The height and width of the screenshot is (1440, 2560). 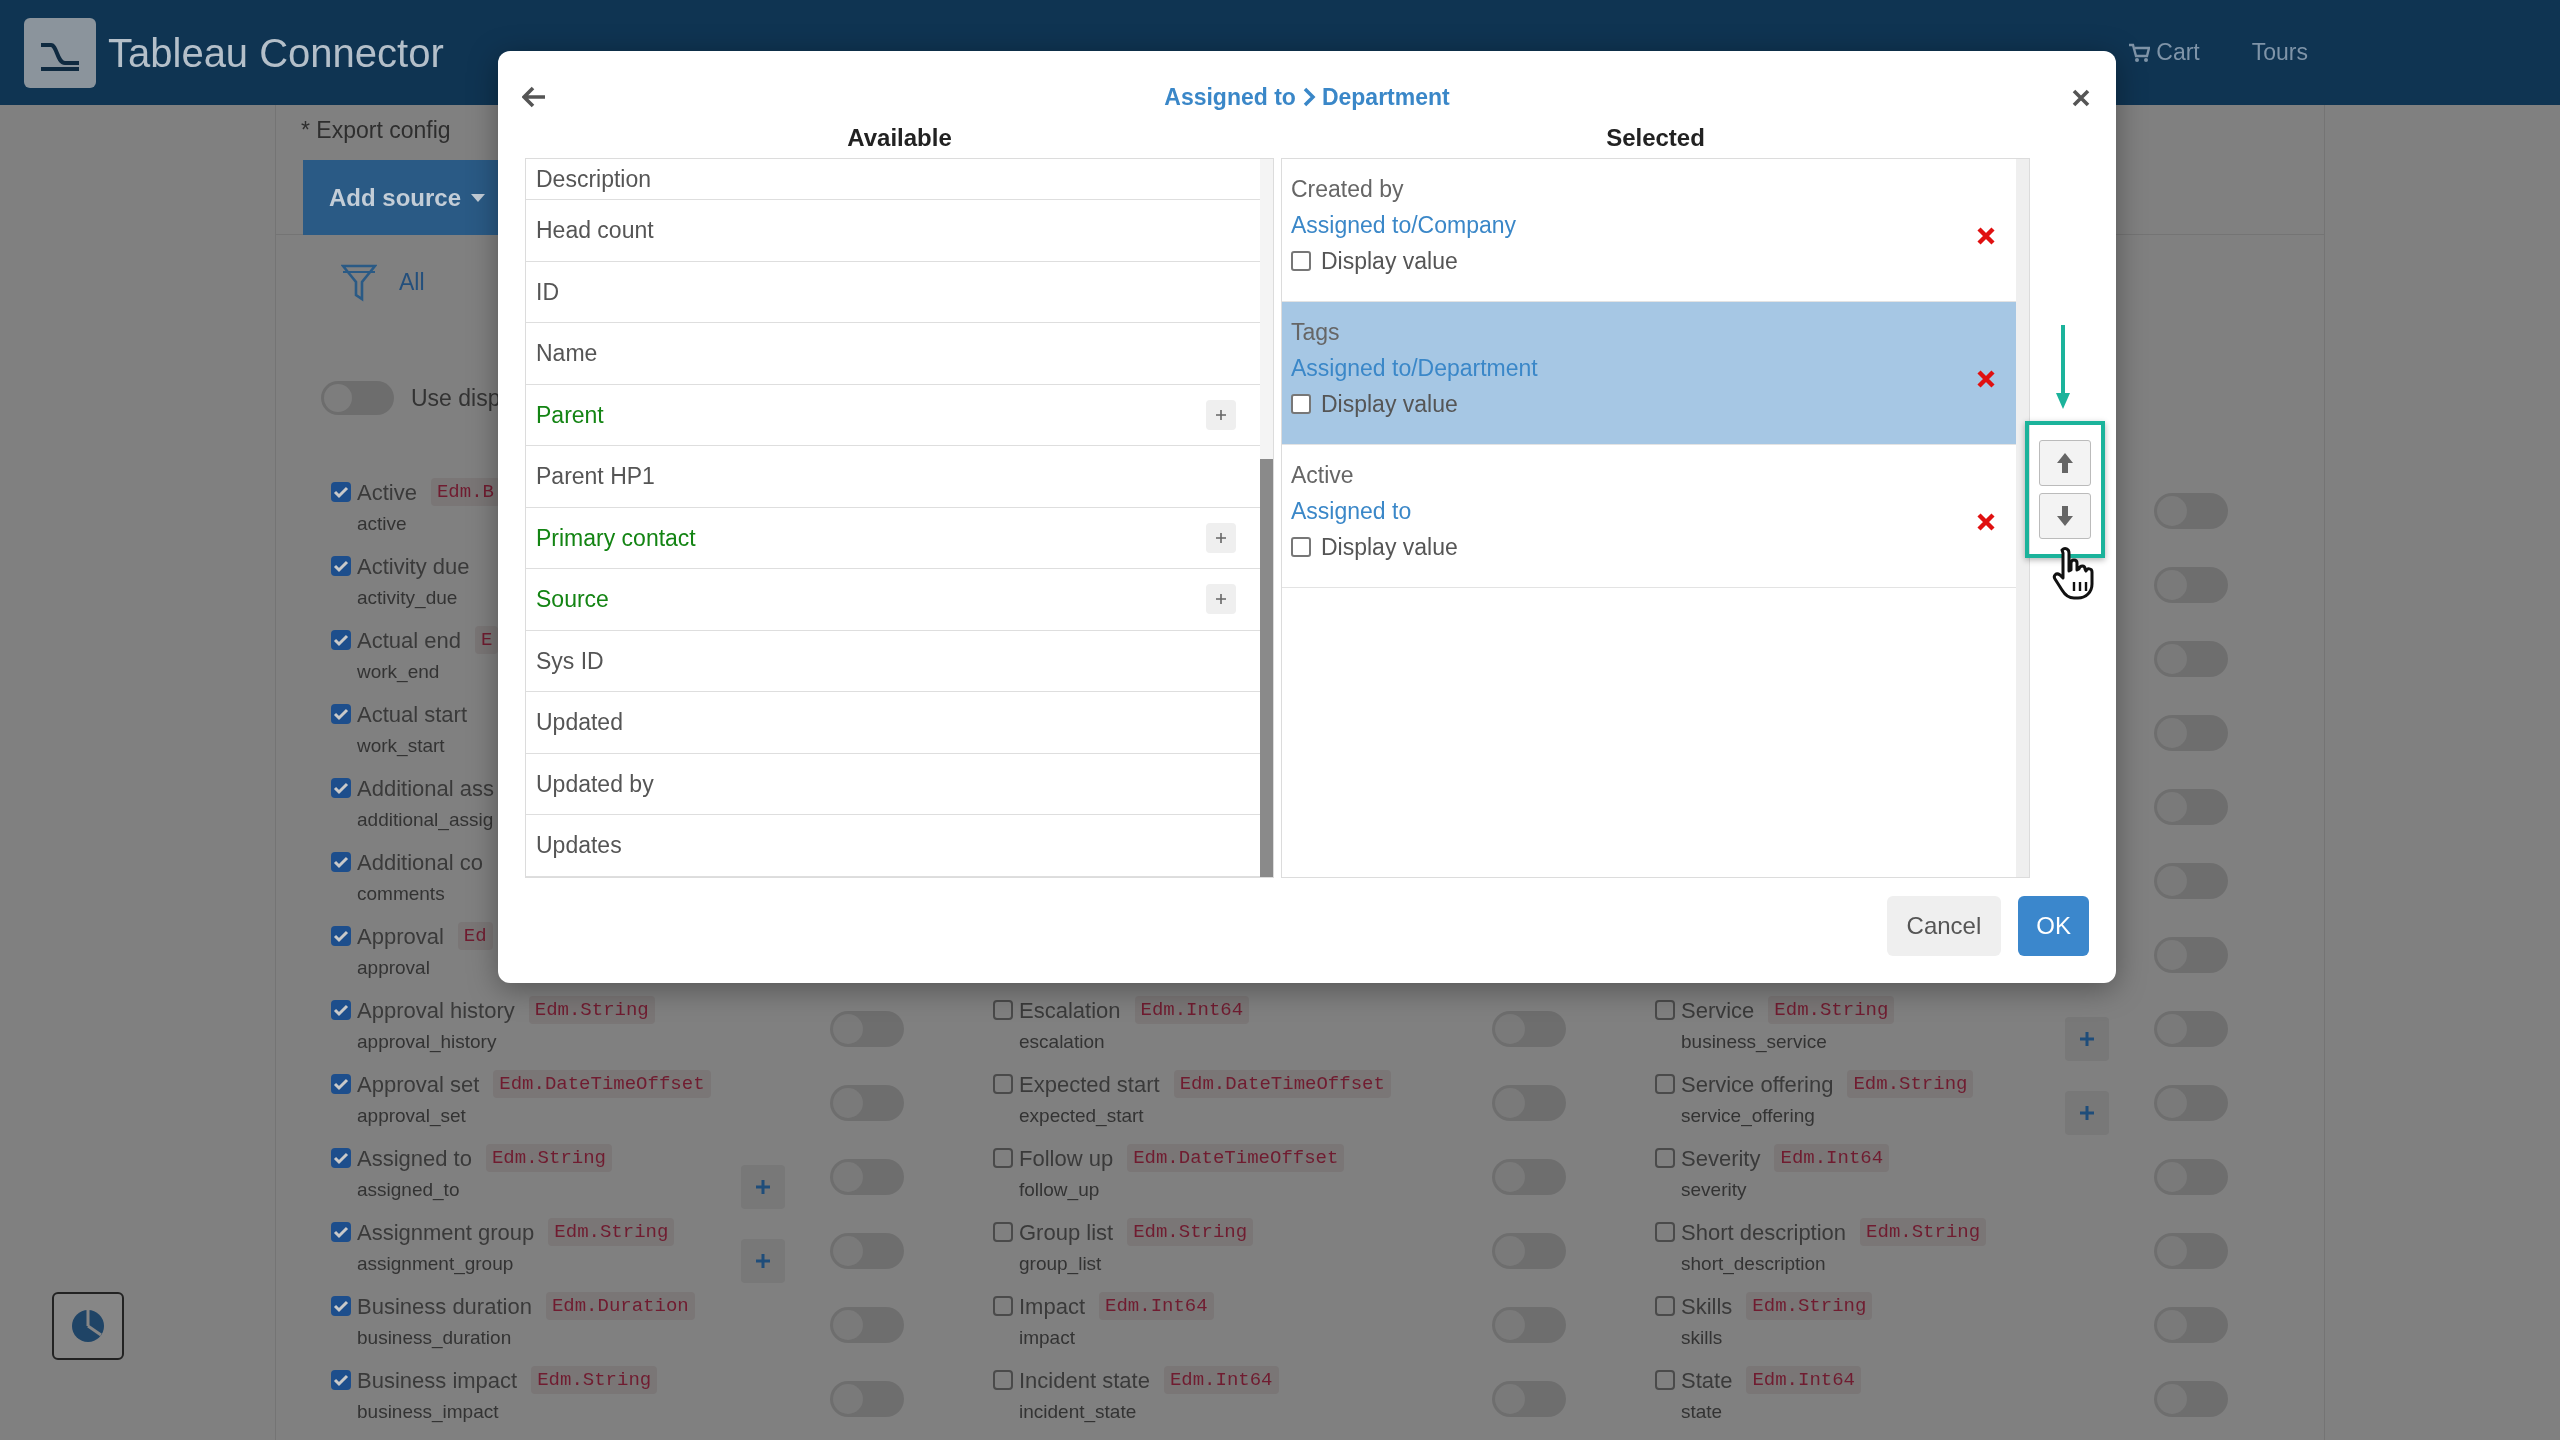 What do you see at coordinates (2139, 52) in the screenshot?
I see `cart-icon` at bounding box center [2139, 52].